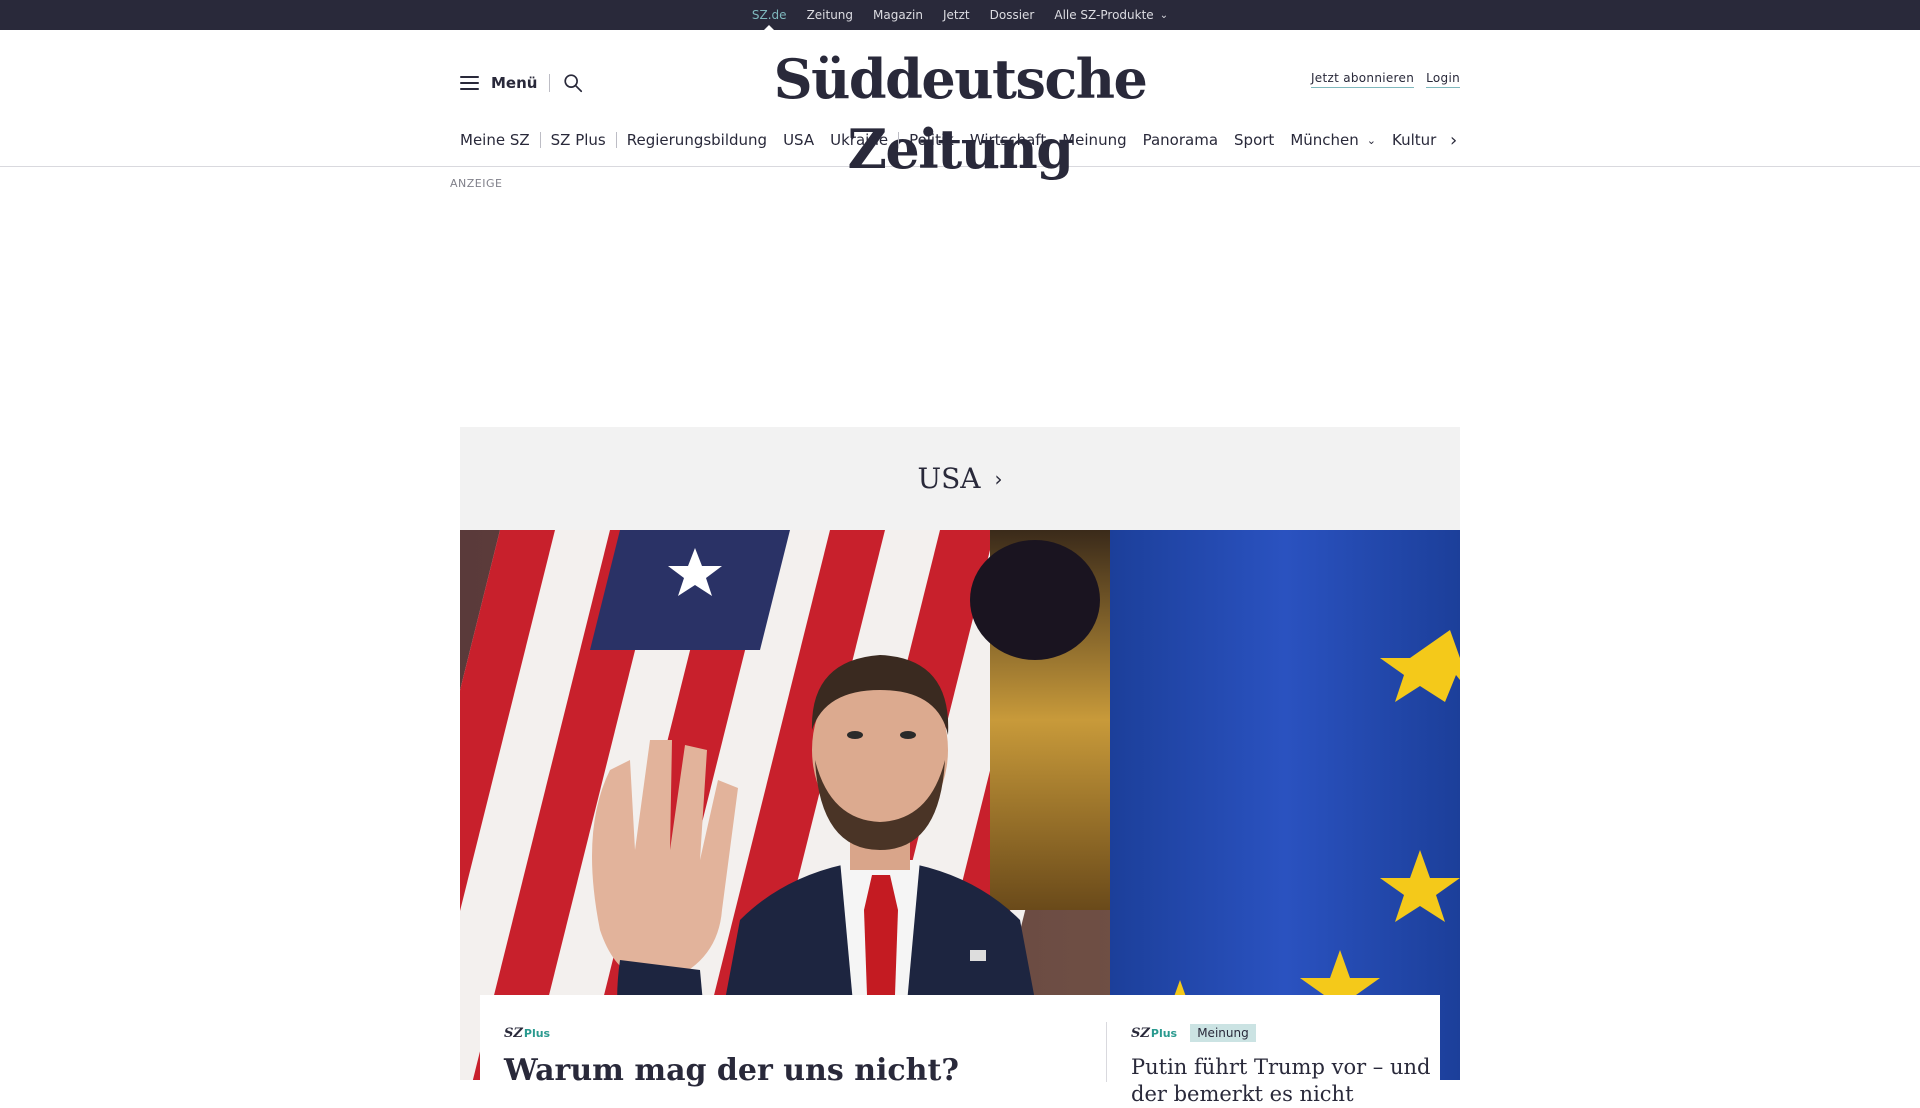  I want to click on nav-item-usa: USA, so click(798, 140).